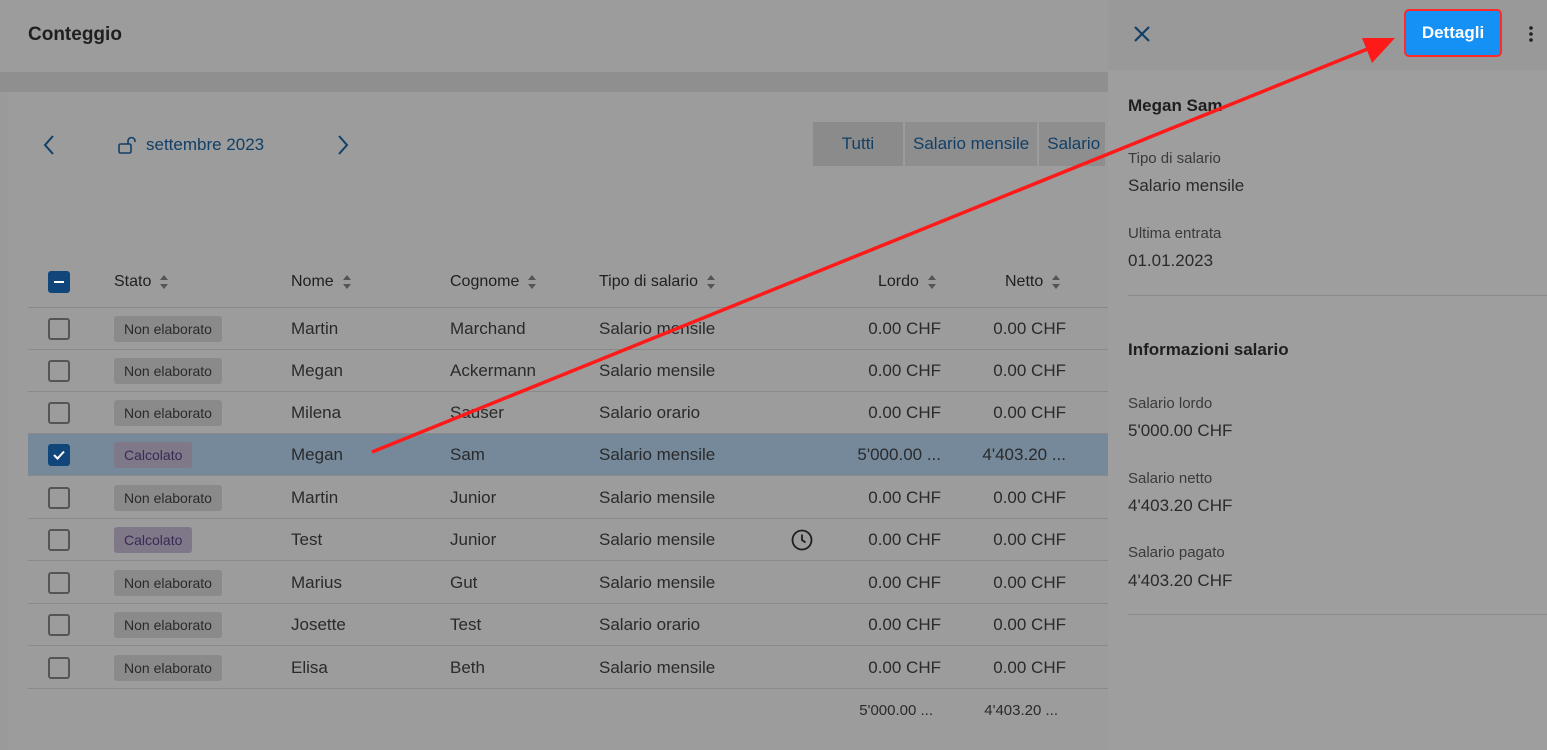 The image size is (1547, 750). I want to click on ultima-entrata-value: 01.01.2023, so click(1171, 260).